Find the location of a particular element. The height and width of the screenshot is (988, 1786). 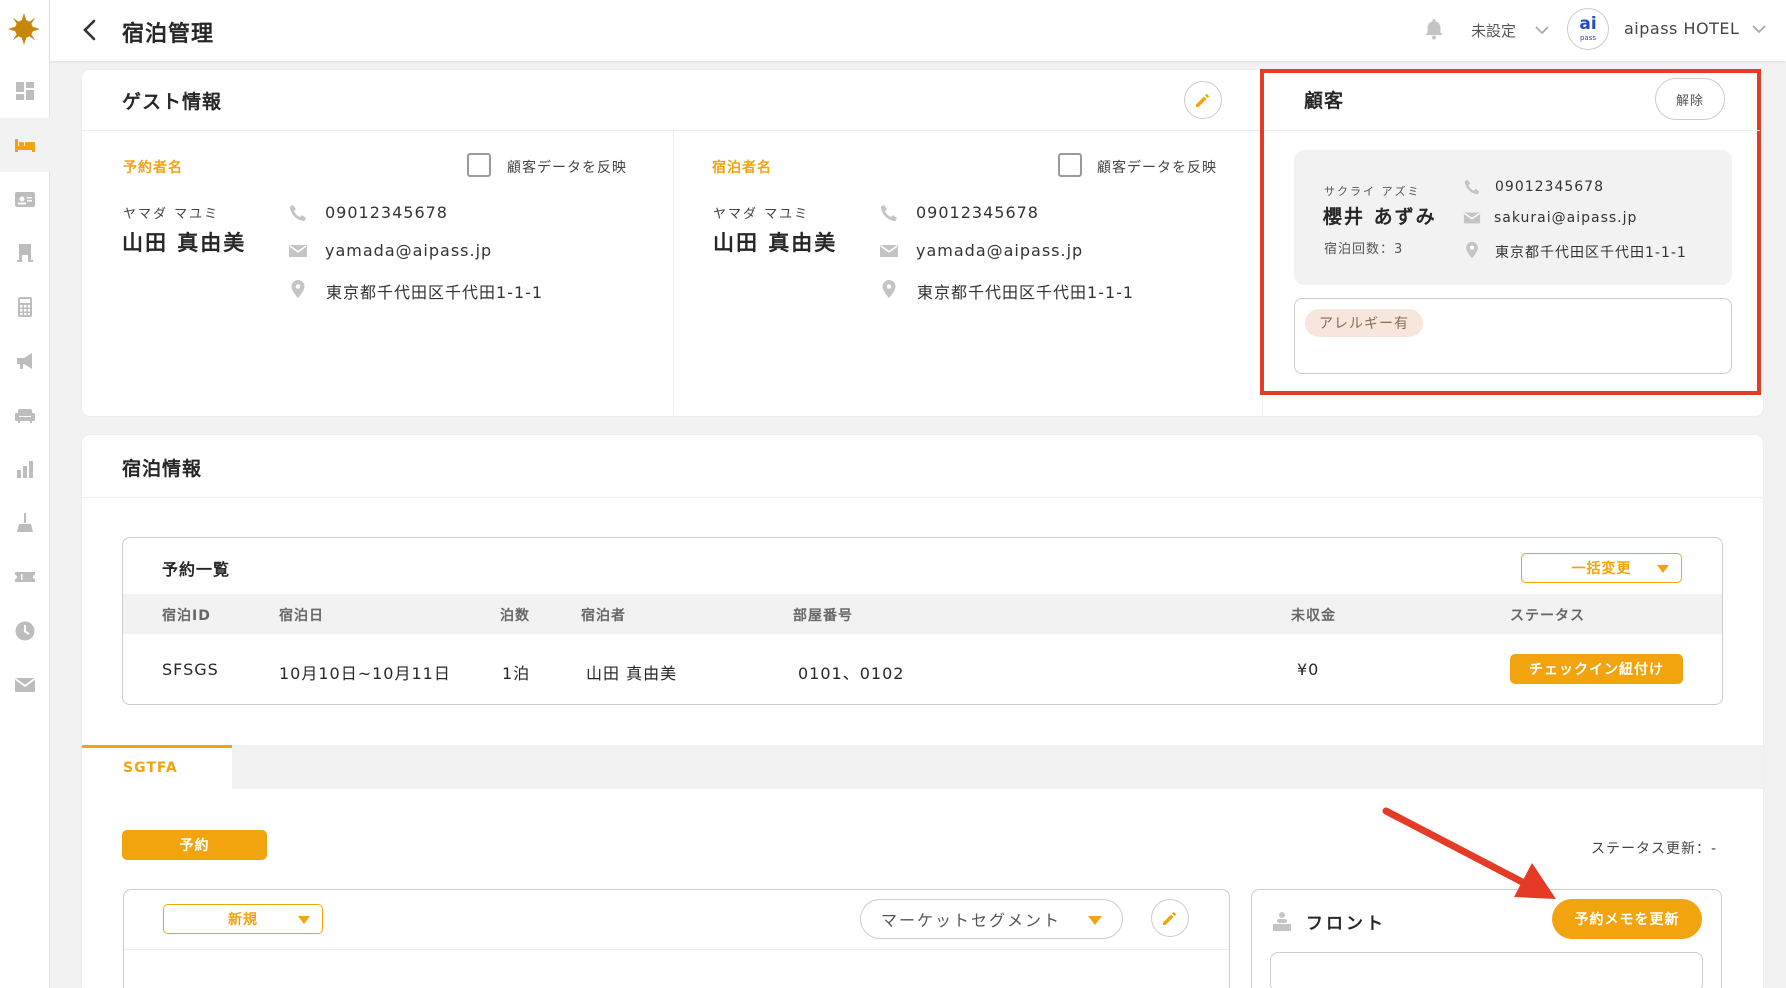

sidebar-item-history is located at coordinates (25, 631).